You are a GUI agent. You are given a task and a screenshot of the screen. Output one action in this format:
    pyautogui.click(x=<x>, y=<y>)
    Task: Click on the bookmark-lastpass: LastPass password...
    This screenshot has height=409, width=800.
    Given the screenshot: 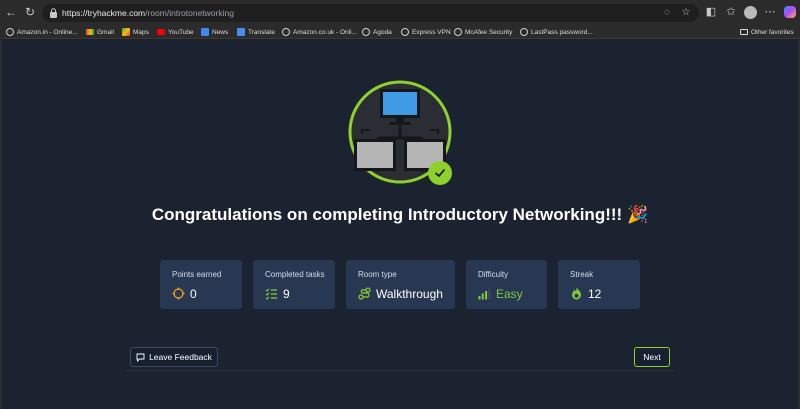 What is the action you would take?
    pyautogui.click(x=556, y=32)
    